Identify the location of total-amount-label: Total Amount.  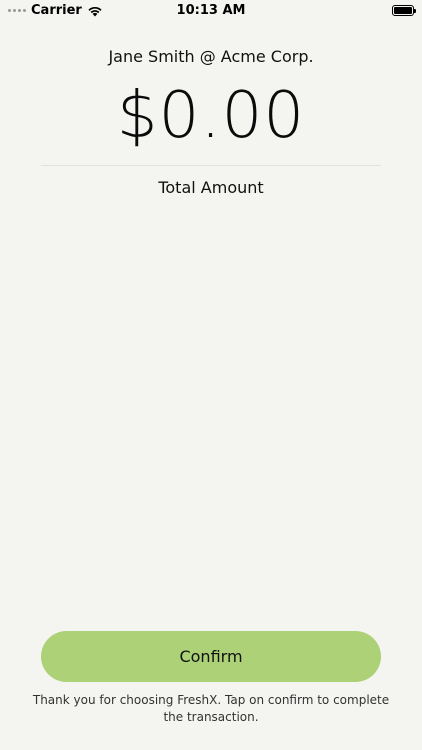
(211, 187).